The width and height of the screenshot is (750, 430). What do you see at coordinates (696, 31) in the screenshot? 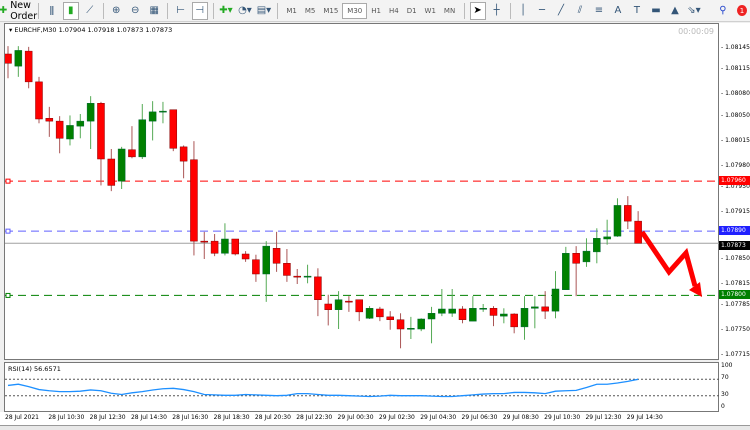
I see `candle-timer: 00:00:09` at bounding box center [696, 31].